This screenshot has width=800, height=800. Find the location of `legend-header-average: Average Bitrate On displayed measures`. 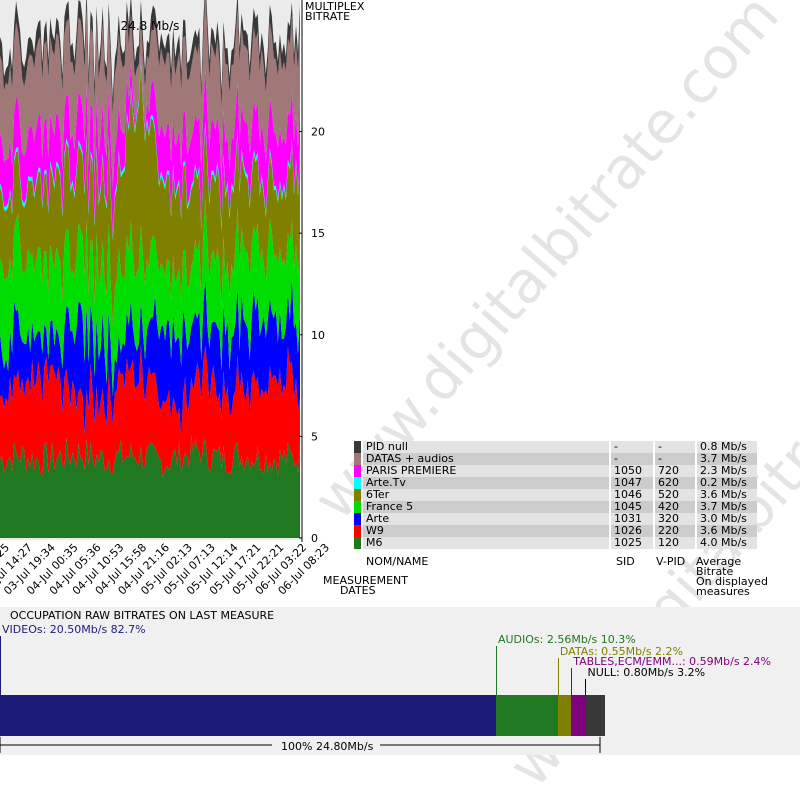

legend-header-average: Average Bitrate On displayed measures is located at coordinates (732, 577).